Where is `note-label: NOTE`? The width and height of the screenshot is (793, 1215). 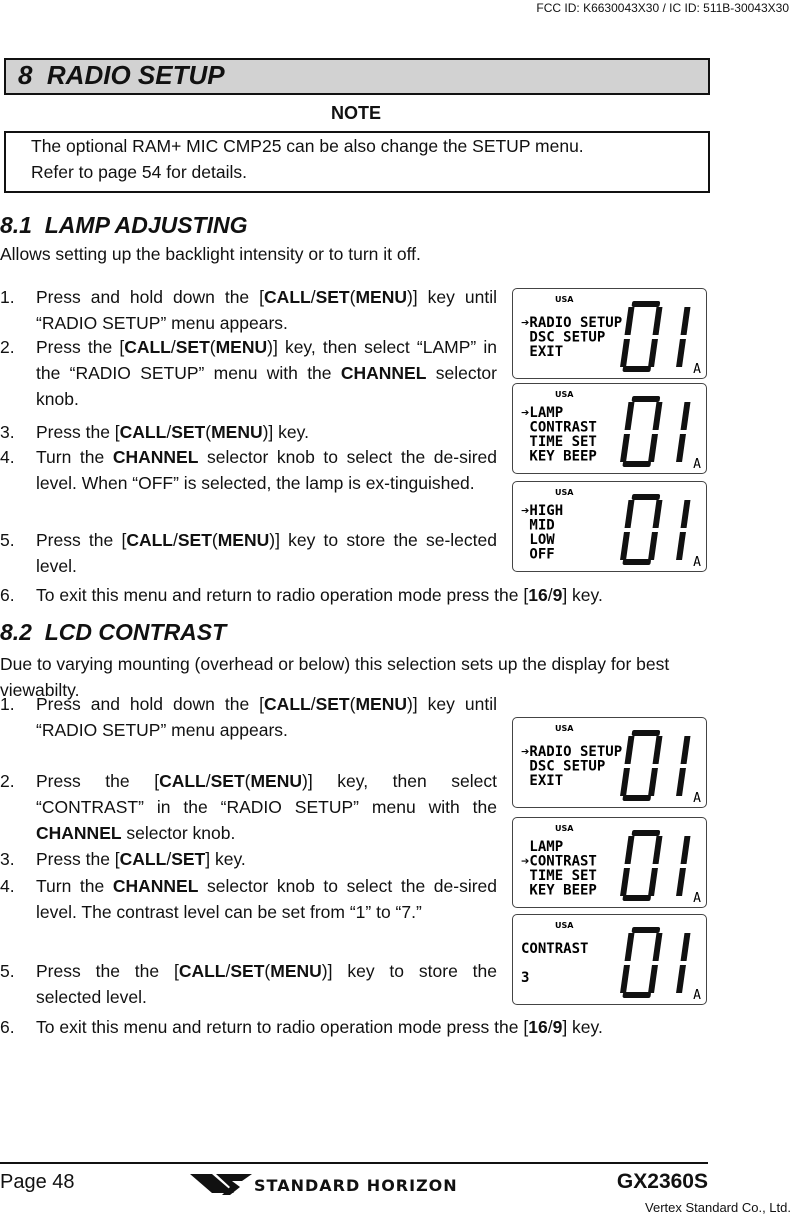 note-label: NOTE is located at coordinates (355, 113).